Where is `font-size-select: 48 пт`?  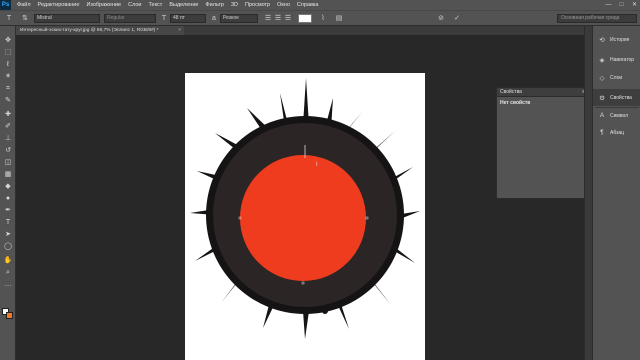 font-size-select: 48 пт is located at coordinates (188, 18).